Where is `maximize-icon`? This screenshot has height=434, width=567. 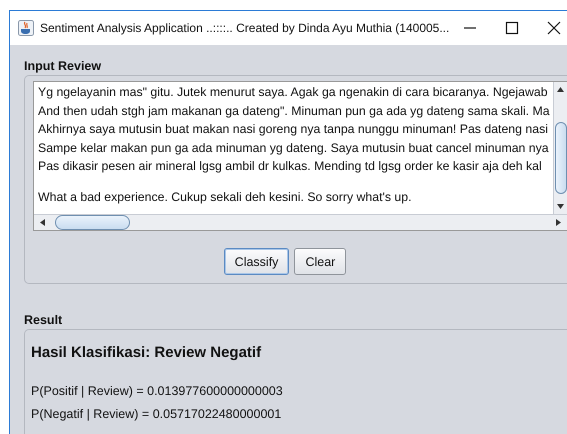
maximize-icon is located at coordinates (512, 28).